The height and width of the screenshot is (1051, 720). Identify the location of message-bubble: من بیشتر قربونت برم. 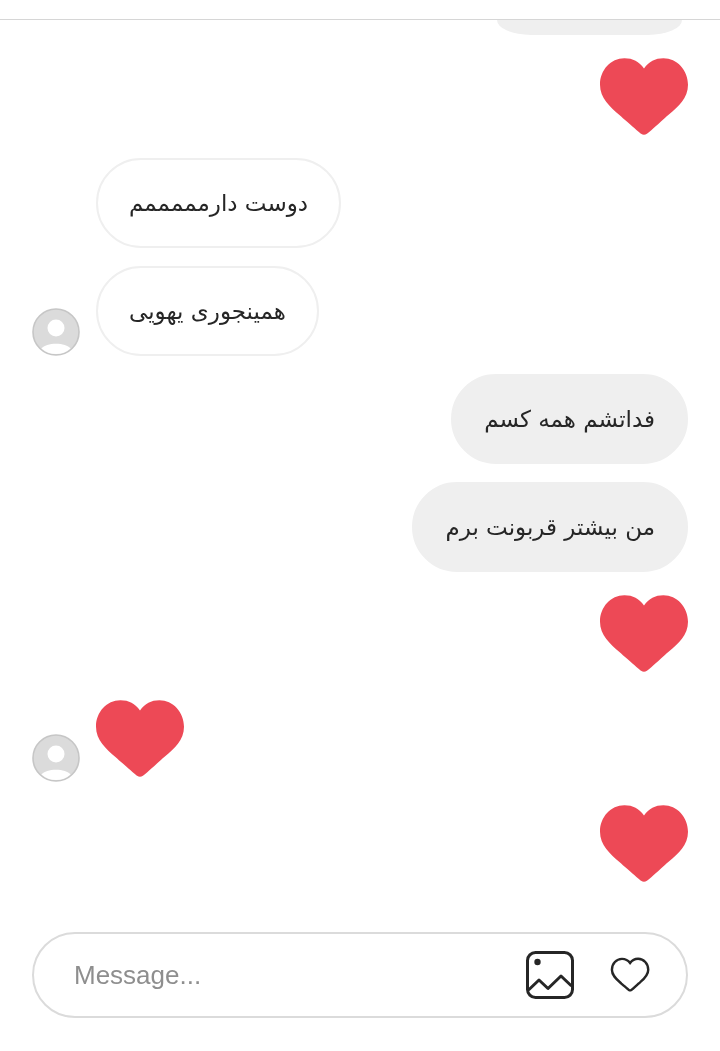
(550, 527).